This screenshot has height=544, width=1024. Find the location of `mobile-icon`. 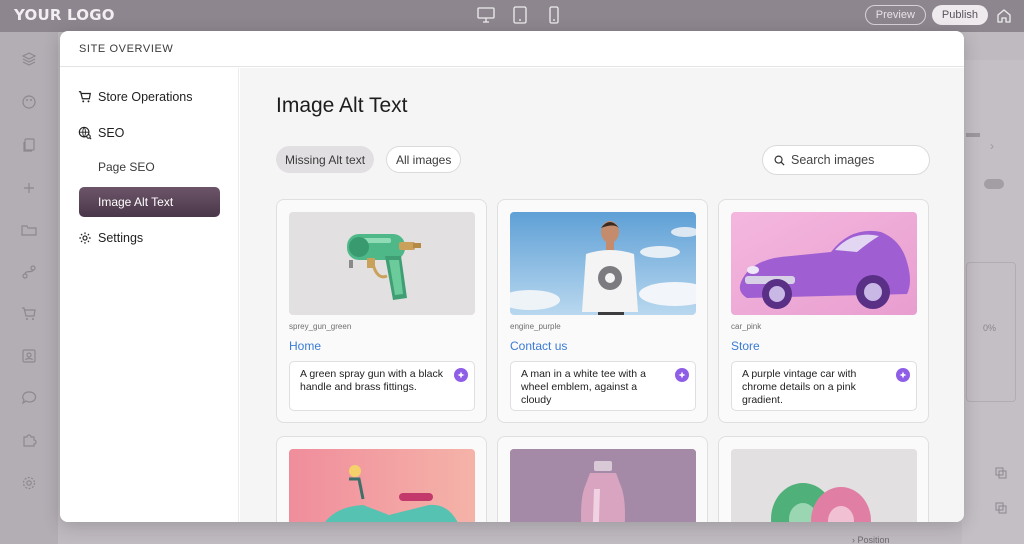

mobile-icon is located at coordinates (554, 15).